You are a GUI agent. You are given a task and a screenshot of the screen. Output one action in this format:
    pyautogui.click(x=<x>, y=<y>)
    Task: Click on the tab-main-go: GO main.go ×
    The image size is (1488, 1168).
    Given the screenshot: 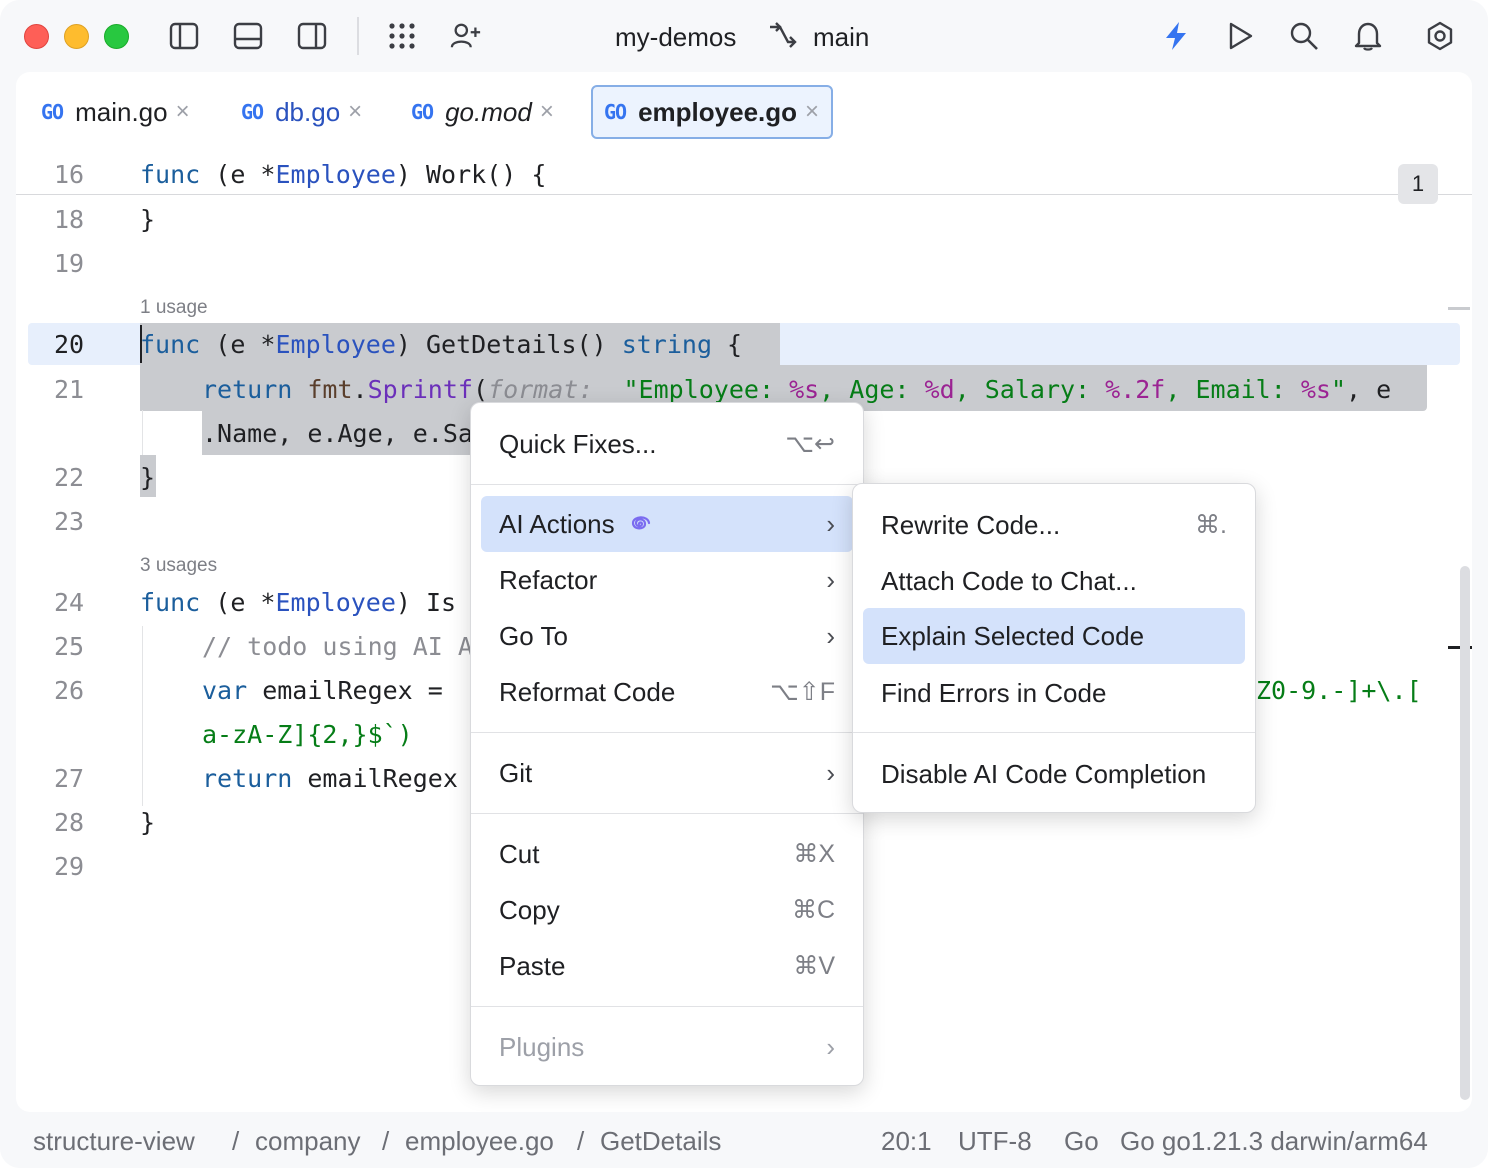 What is the action you would take?
    pyautogui.click(x=116, y=112)
    